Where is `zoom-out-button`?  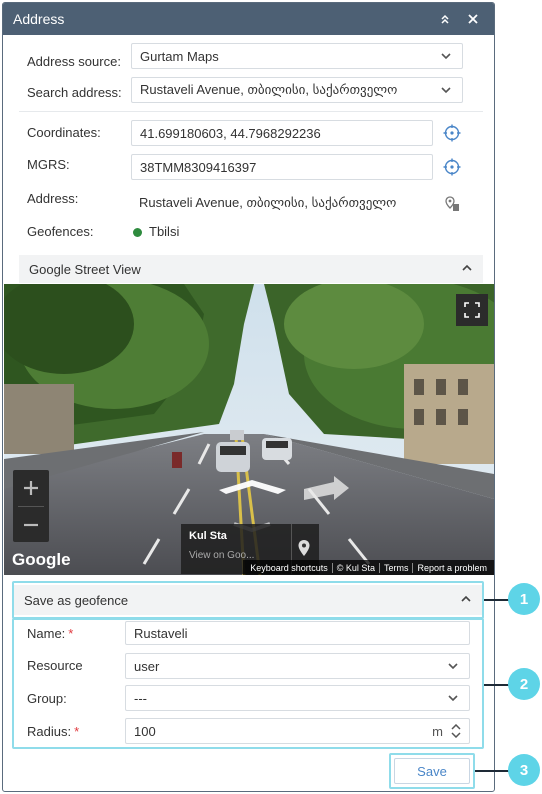 zoom-out-button is located at coordinates (31, 524).